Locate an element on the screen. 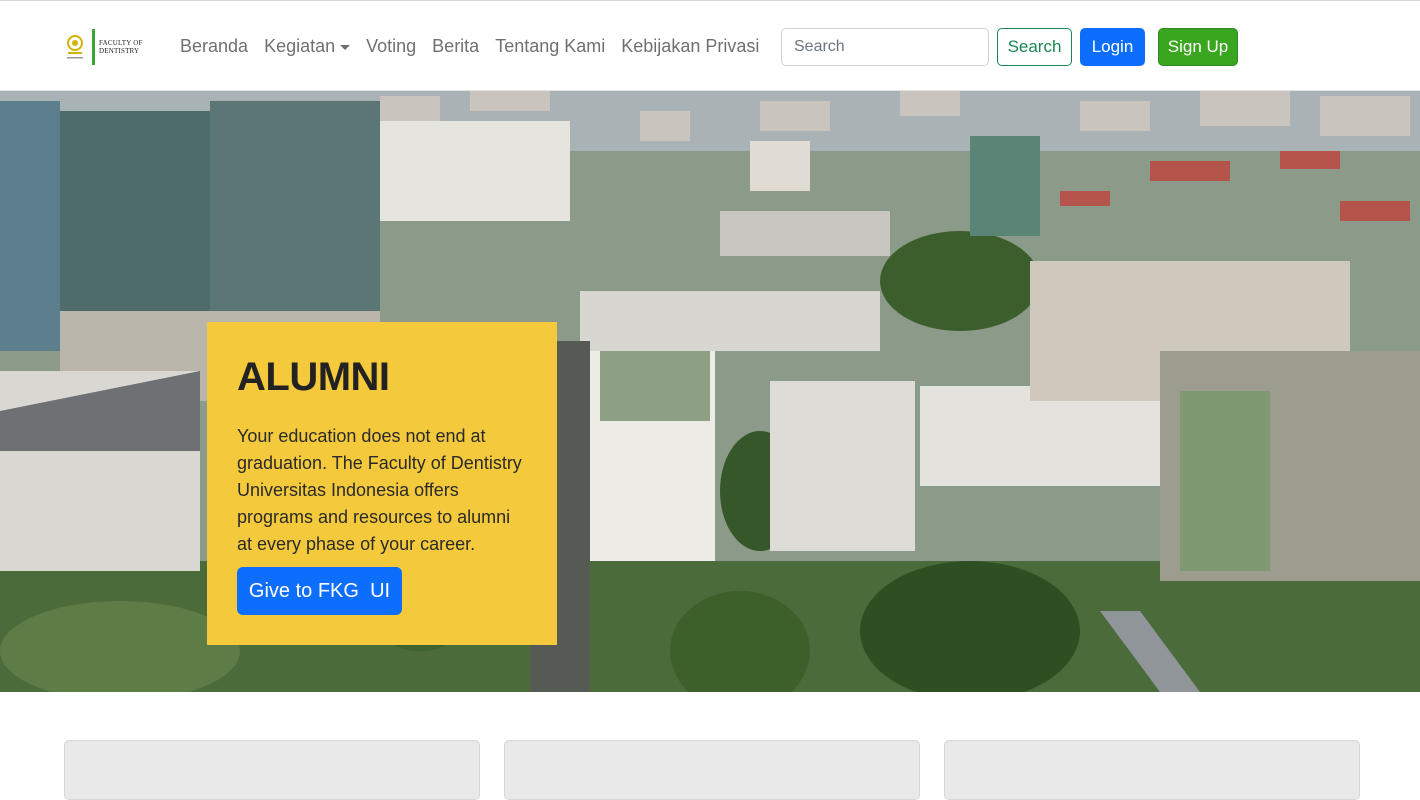 The image size is (1420, 800). nav-item-berita: Berita is located at coordinates (455, 46).